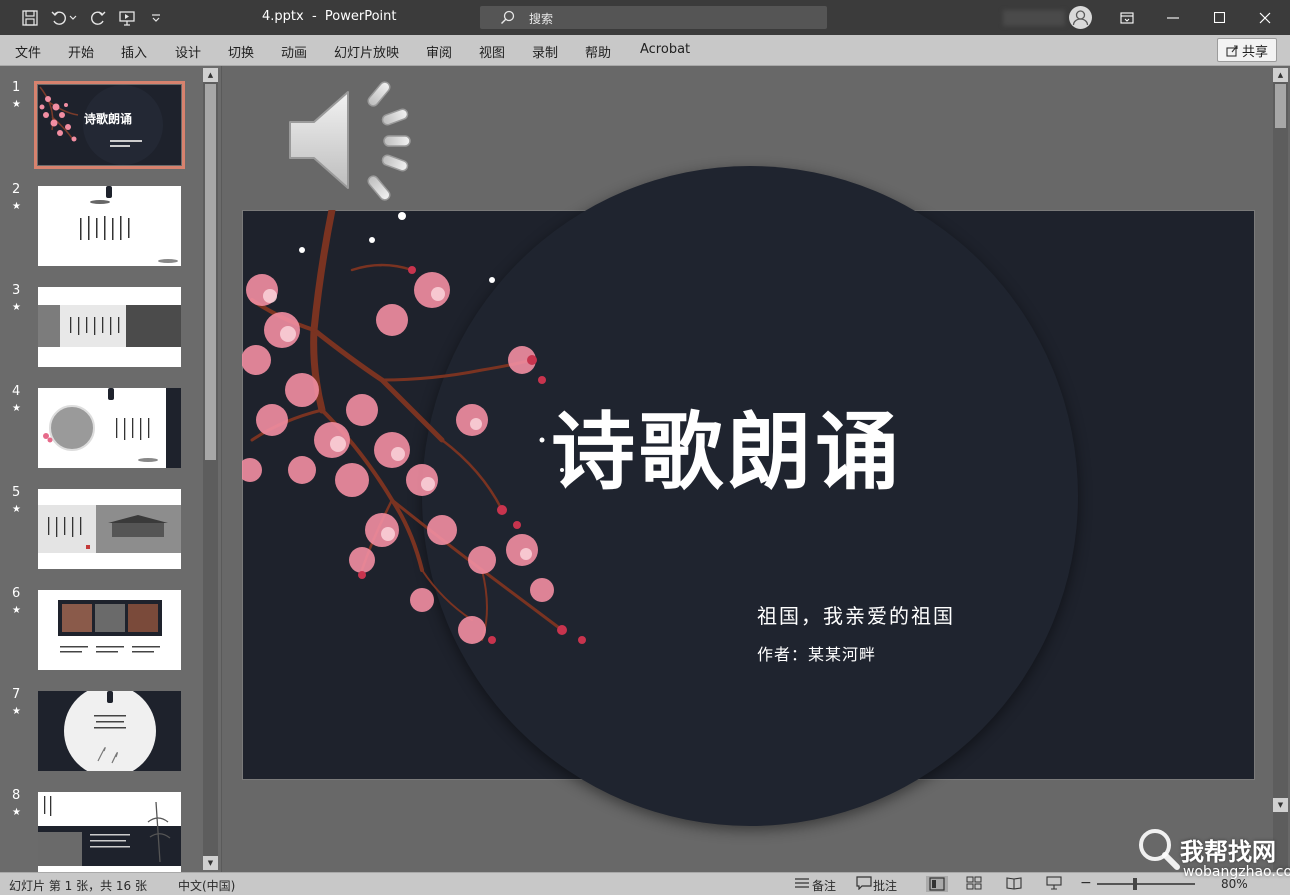 Image resolution: width=1290 pixels, height=895 pixels. Describe the element at coordinates (1173, 17) in the screenshot. I see `minimize-icon` at that location.